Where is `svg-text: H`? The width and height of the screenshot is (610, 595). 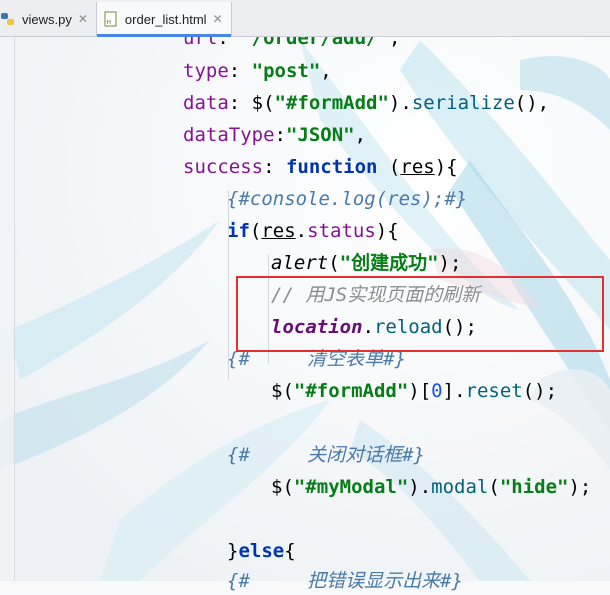
svg-text: H is located at coordinates (108, 22).